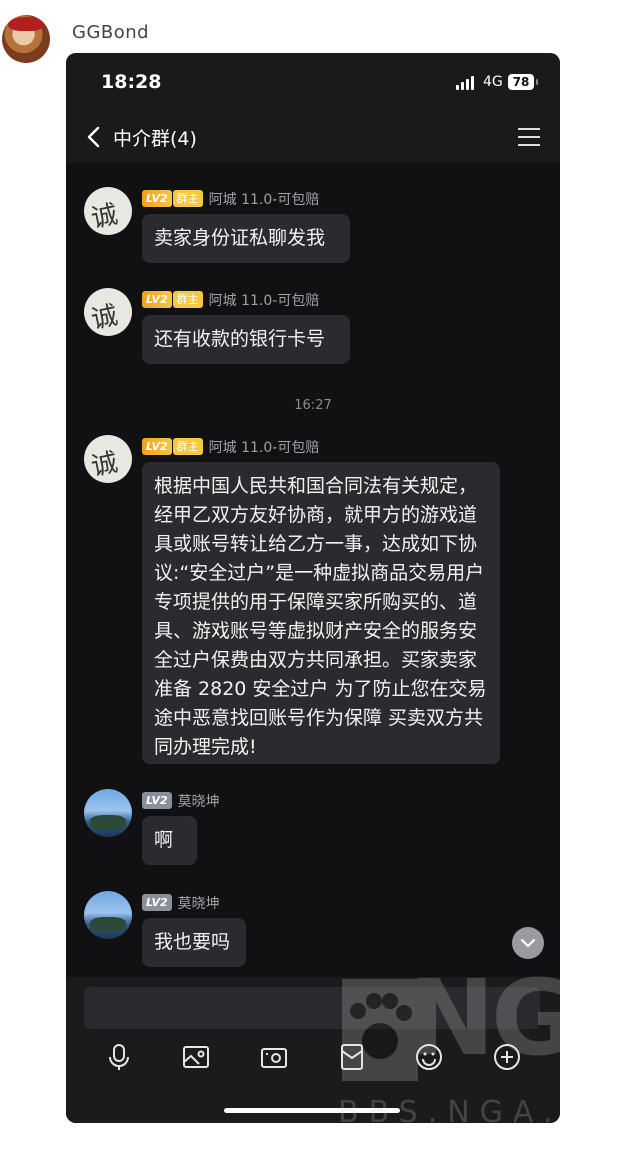 The width and height of the screenshot is (637, 1157). What do you see at coordinates (196, 1057) in the screenshot?
I see `image-icon` at bounding box center [196, 1057].